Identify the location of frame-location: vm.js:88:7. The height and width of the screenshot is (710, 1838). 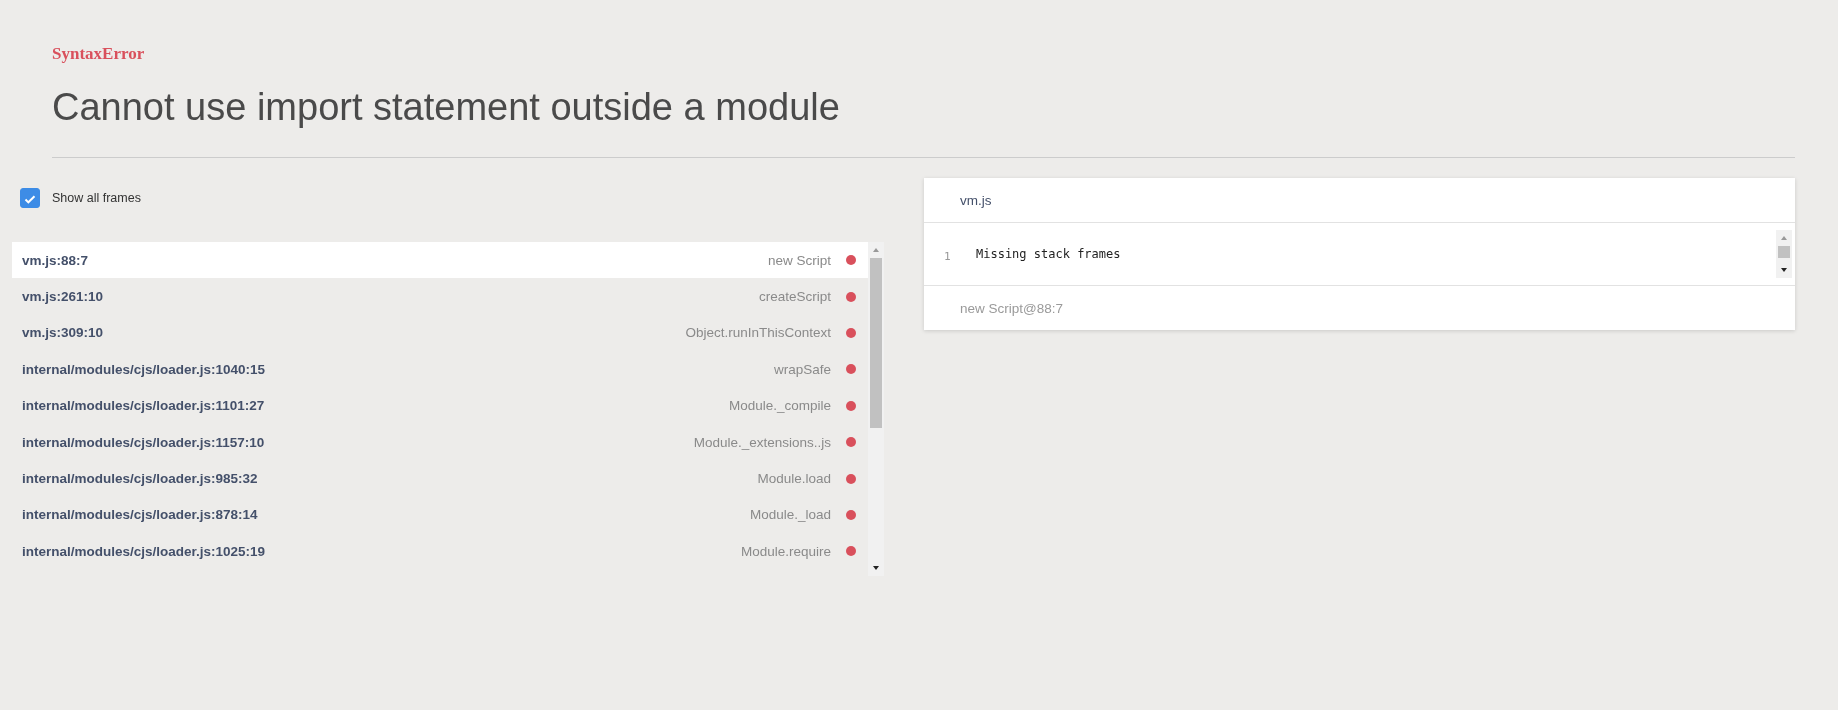
(55, 260).